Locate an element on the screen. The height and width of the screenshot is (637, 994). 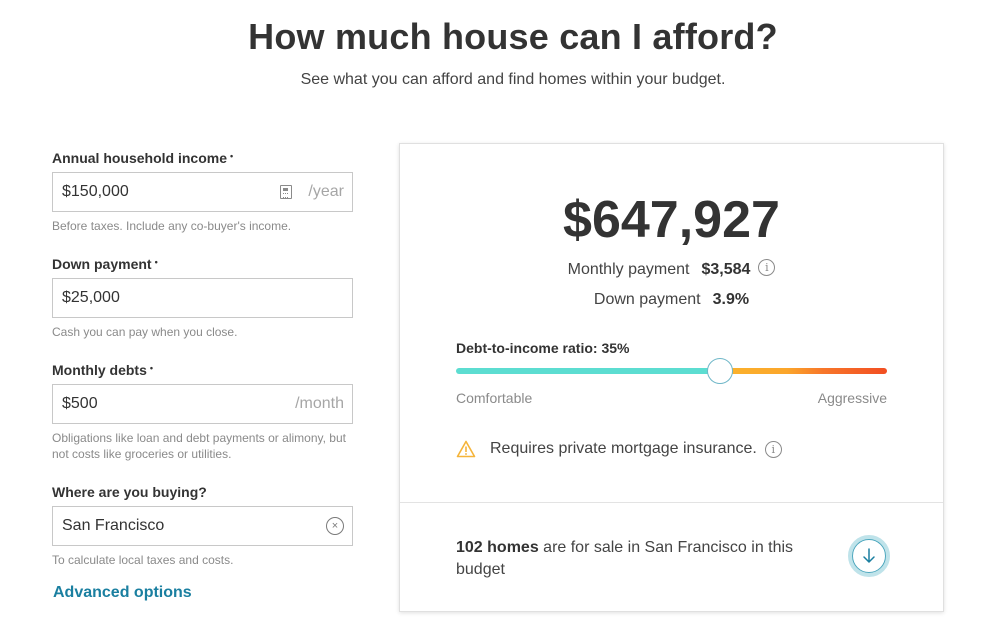
homes-count: 102 homes is located at coordinates (497, 547).